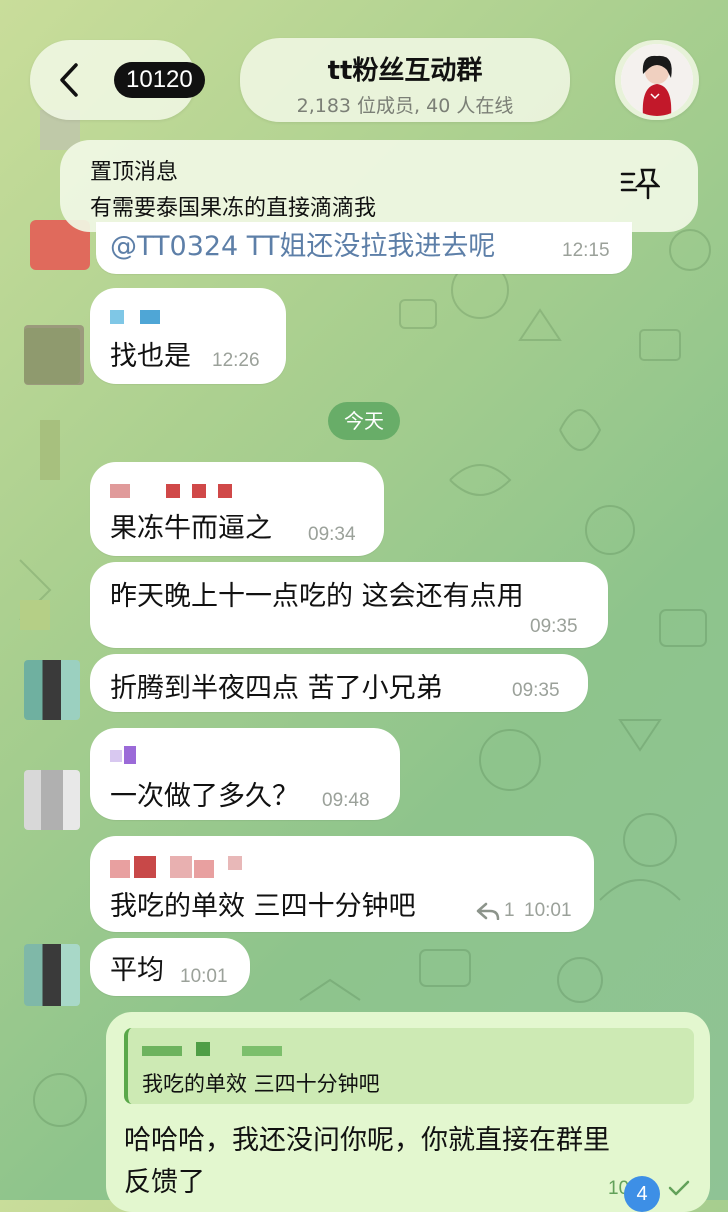 This screenshot has height=1212, width=728. I want to click on message-bubble: 平均 10:01, so click(170, 967).